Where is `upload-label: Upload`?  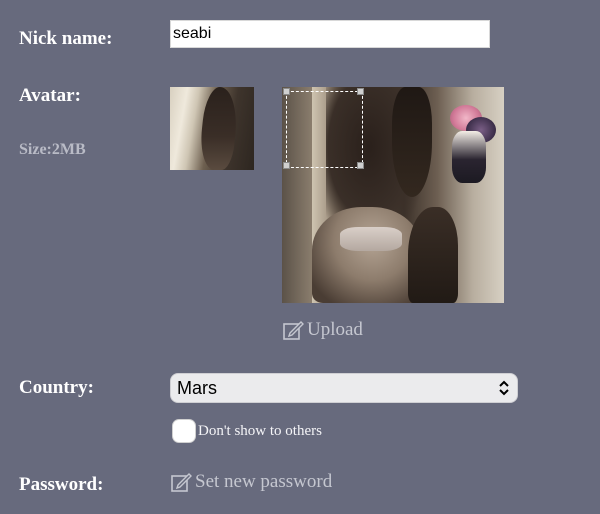 upload-label: Upload is located at coordinates (335, 329).